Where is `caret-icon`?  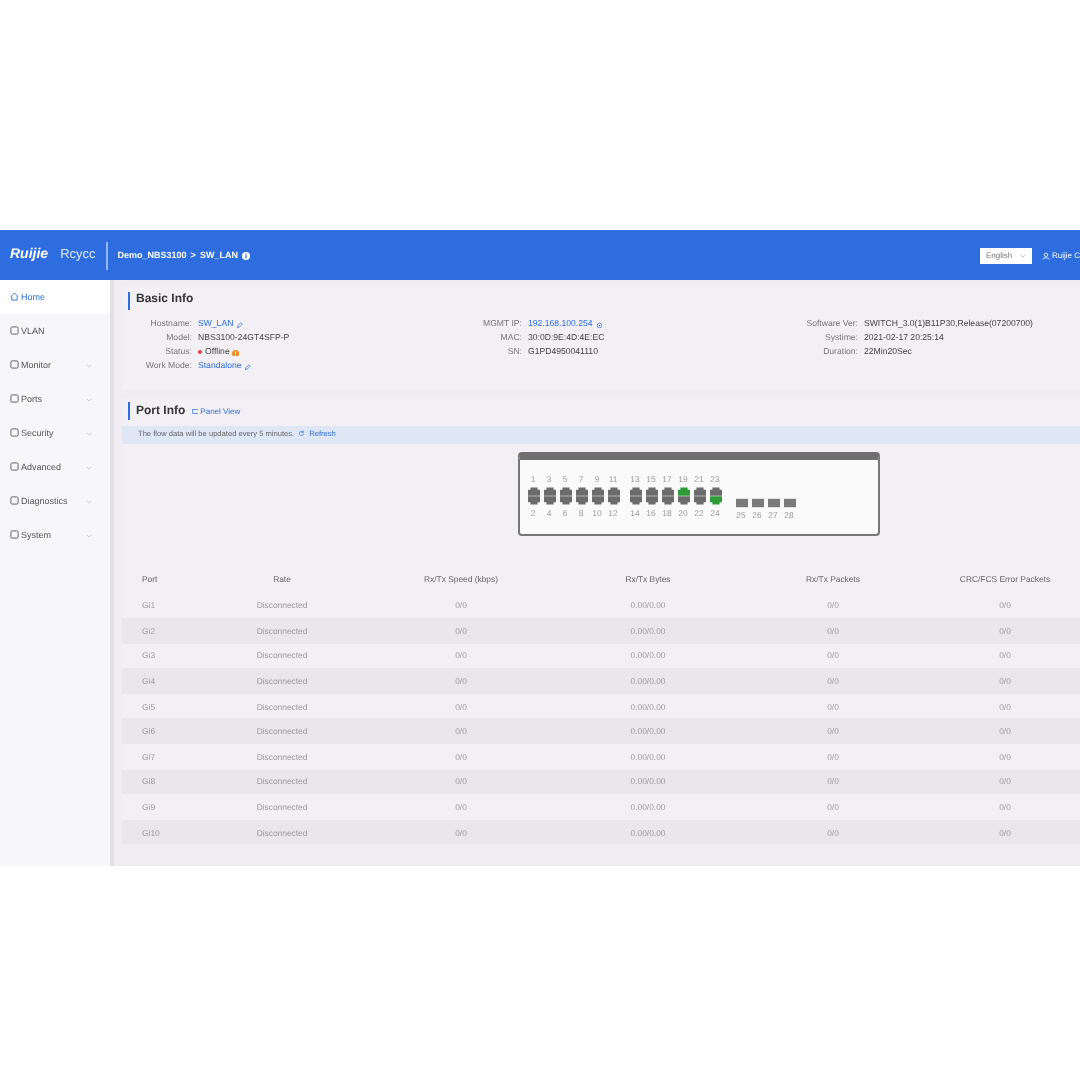 caret-icon is located at coordinates (1022, 255).